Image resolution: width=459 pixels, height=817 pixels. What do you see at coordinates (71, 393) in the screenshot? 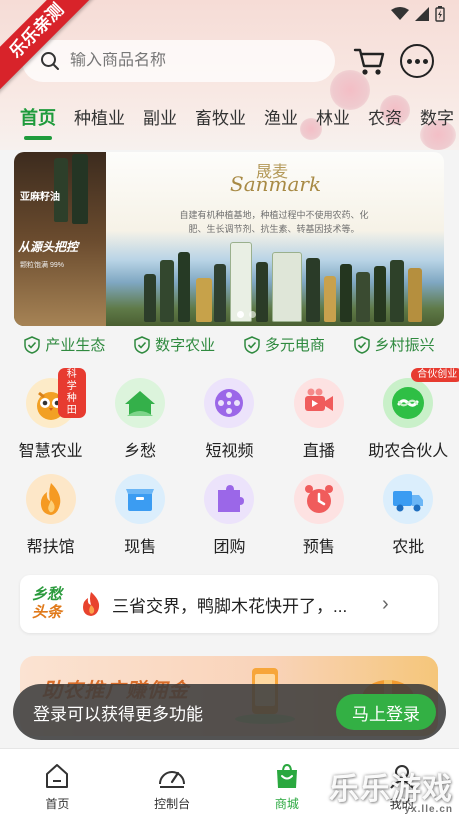
I see `grid-badge: 科学种田` at bounding box center [71, 393].